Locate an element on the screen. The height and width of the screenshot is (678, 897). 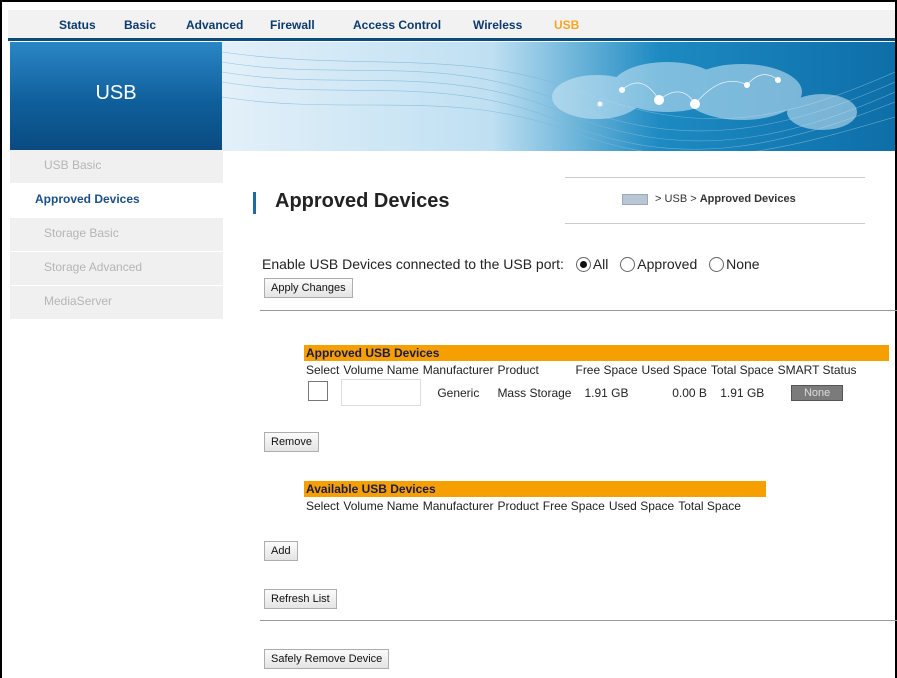
refresh-list-button: Refresh List is located at coordinates (300, 599).